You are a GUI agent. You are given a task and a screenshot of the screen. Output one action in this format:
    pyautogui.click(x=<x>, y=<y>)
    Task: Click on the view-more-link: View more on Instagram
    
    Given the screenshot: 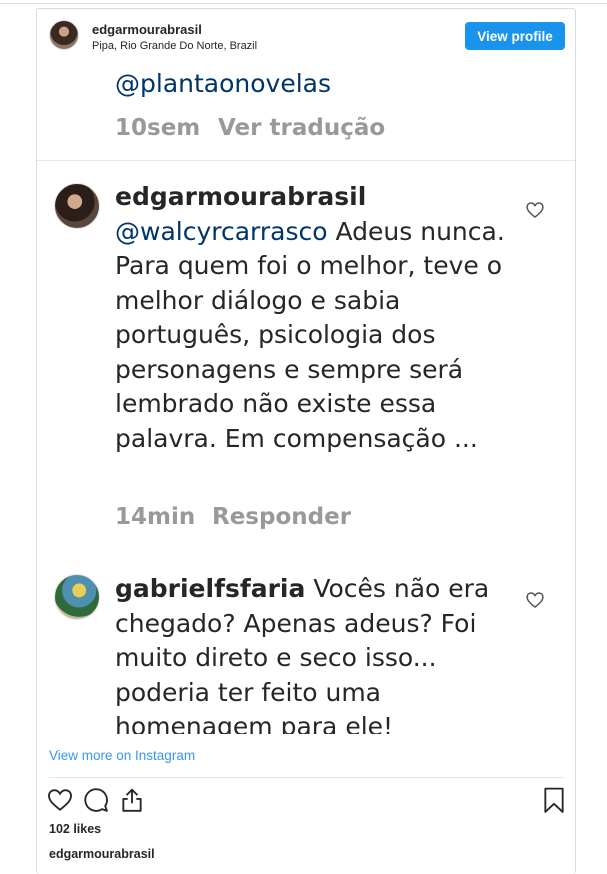 What is the action you would take?
    pyautogui.click(x=122, y=755)
    